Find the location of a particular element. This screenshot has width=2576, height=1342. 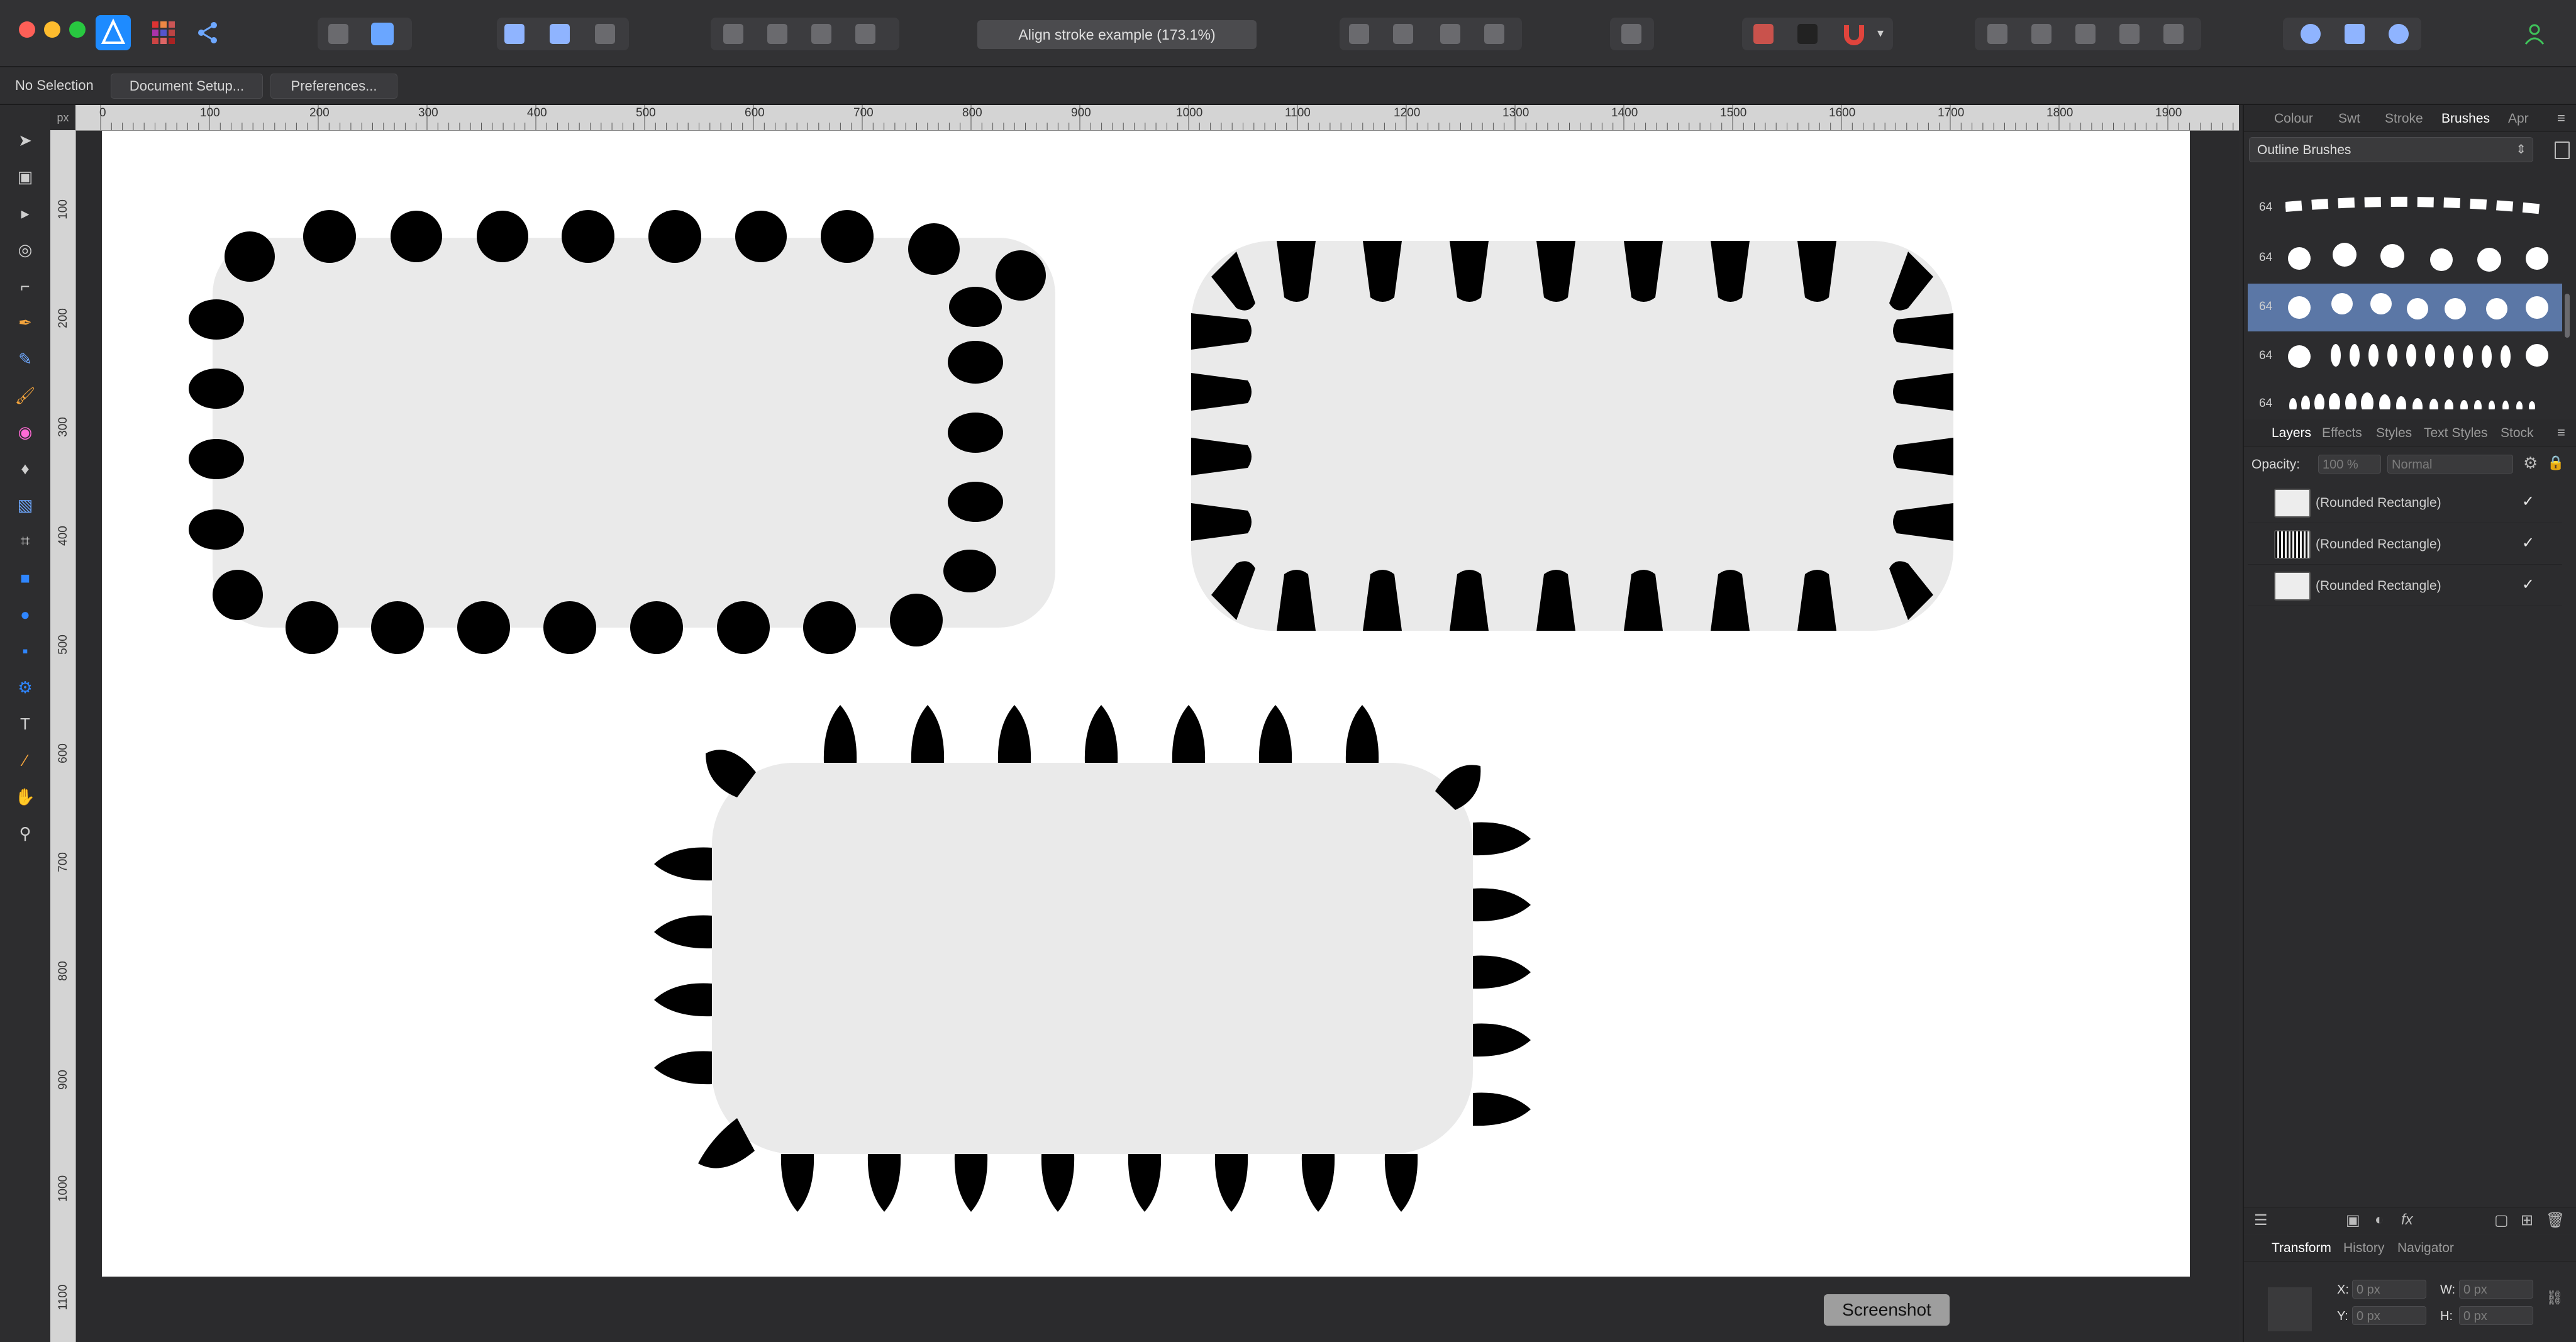

hand-tool-icon: ✋ is located at coordinates (25, 796).